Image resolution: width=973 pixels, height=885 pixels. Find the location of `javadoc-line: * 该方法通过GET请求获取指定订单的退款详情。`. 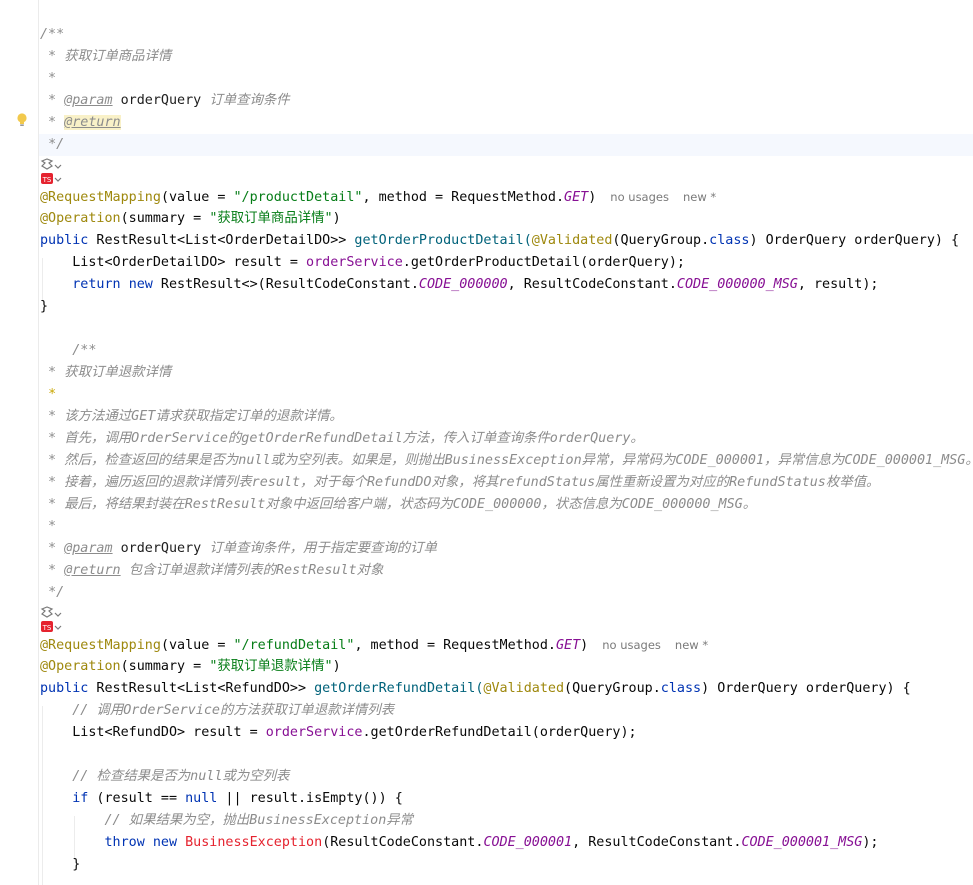

javadoc-line: * 该方法通过GET请求获取指定订单的退款详情。 is located at coordinates (191, 416).